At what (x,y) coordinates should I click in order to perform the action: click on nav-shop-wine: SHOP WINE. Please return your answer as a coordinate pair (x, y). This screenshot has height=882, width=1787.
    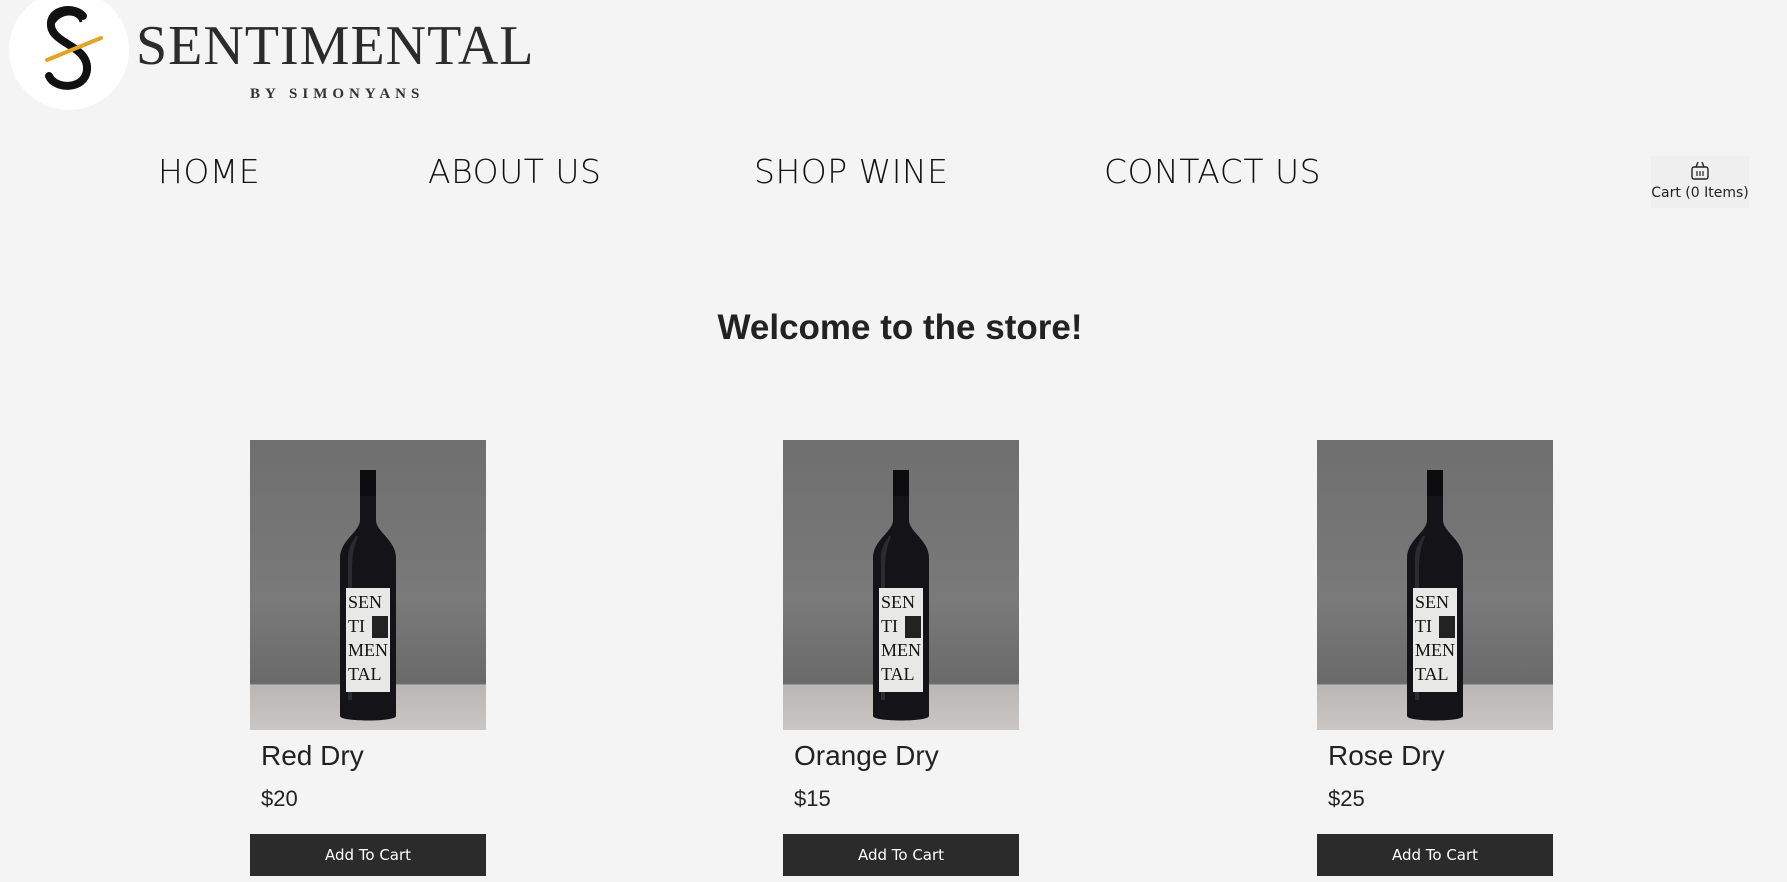
    Looking at the image, I should click on (851, 171).